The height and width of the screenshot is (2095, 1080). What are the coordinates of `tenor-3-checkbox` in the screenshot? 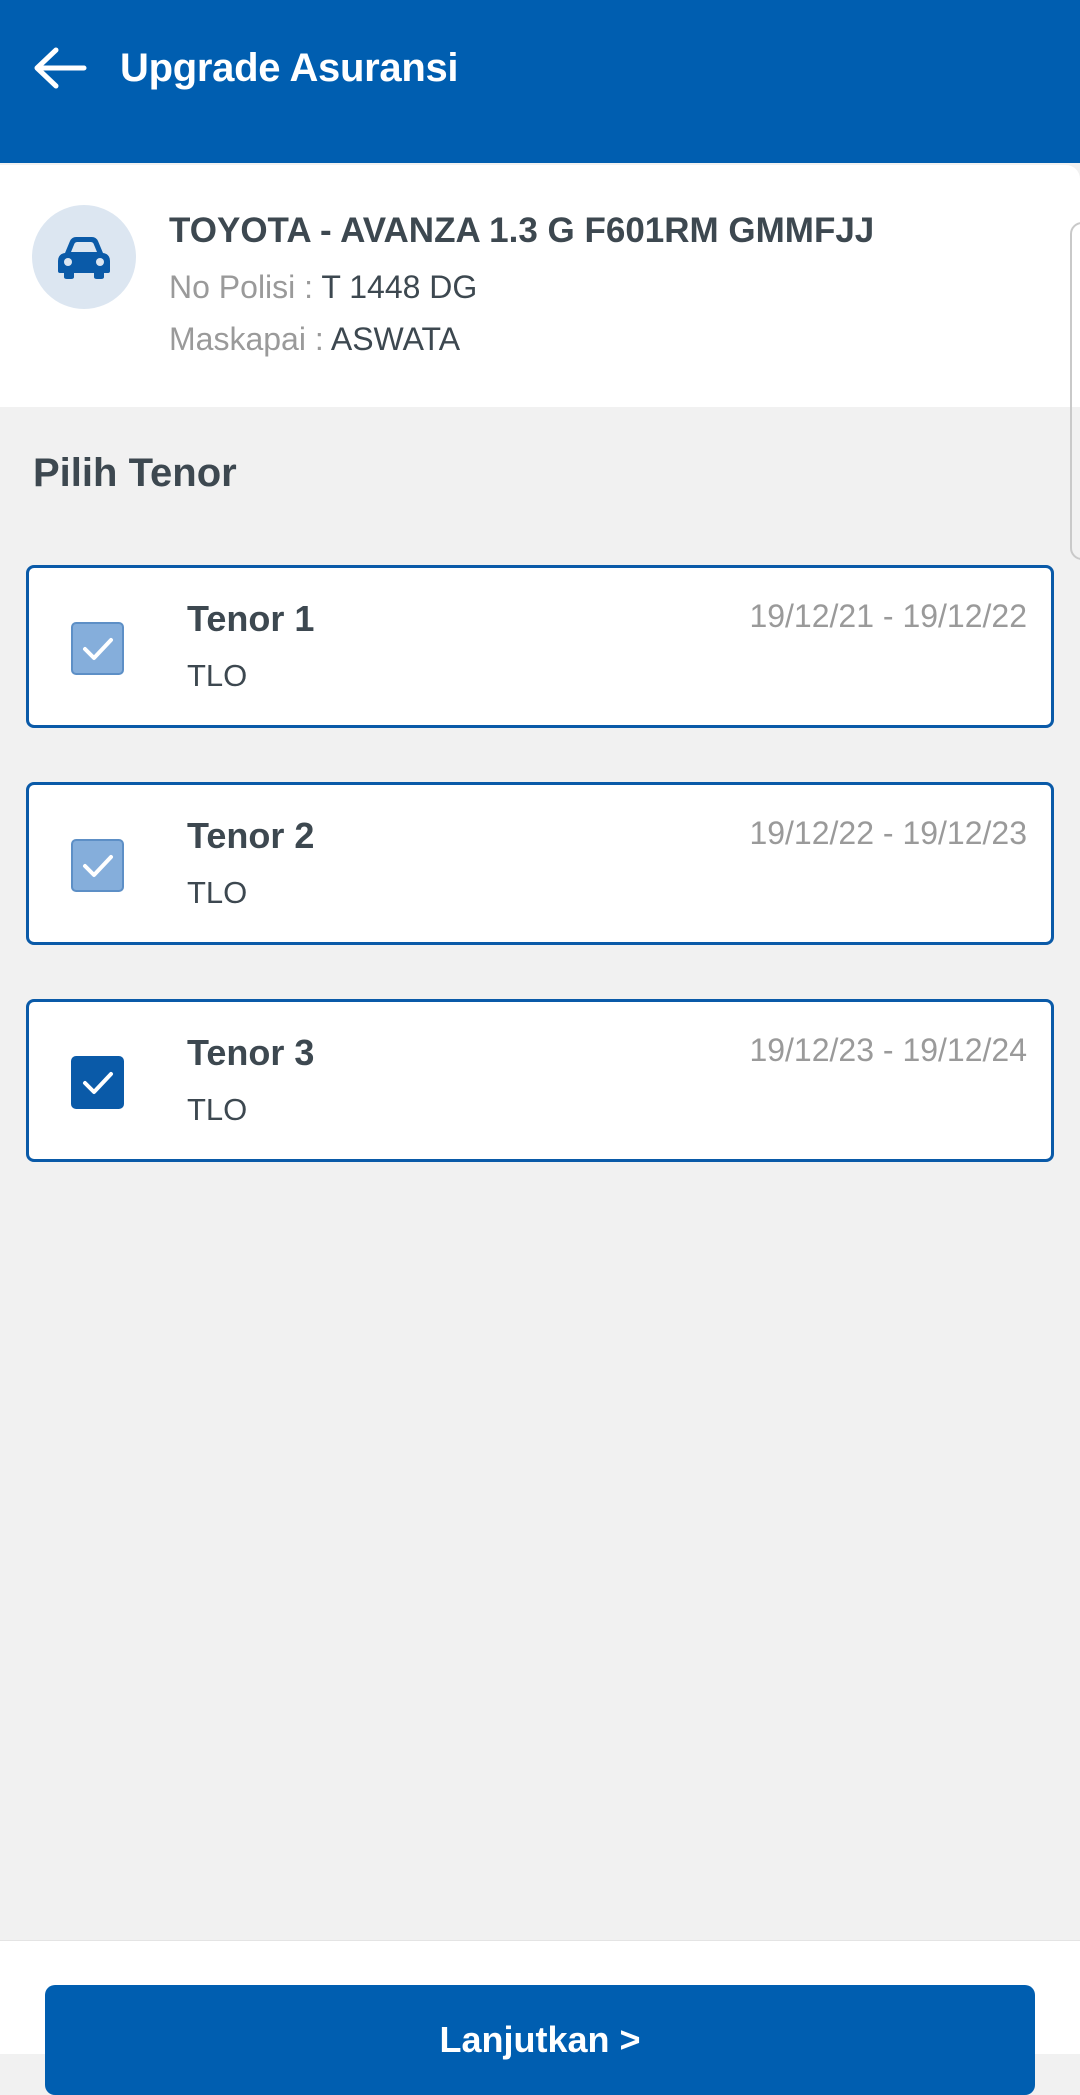 It's located at (97, 1082).